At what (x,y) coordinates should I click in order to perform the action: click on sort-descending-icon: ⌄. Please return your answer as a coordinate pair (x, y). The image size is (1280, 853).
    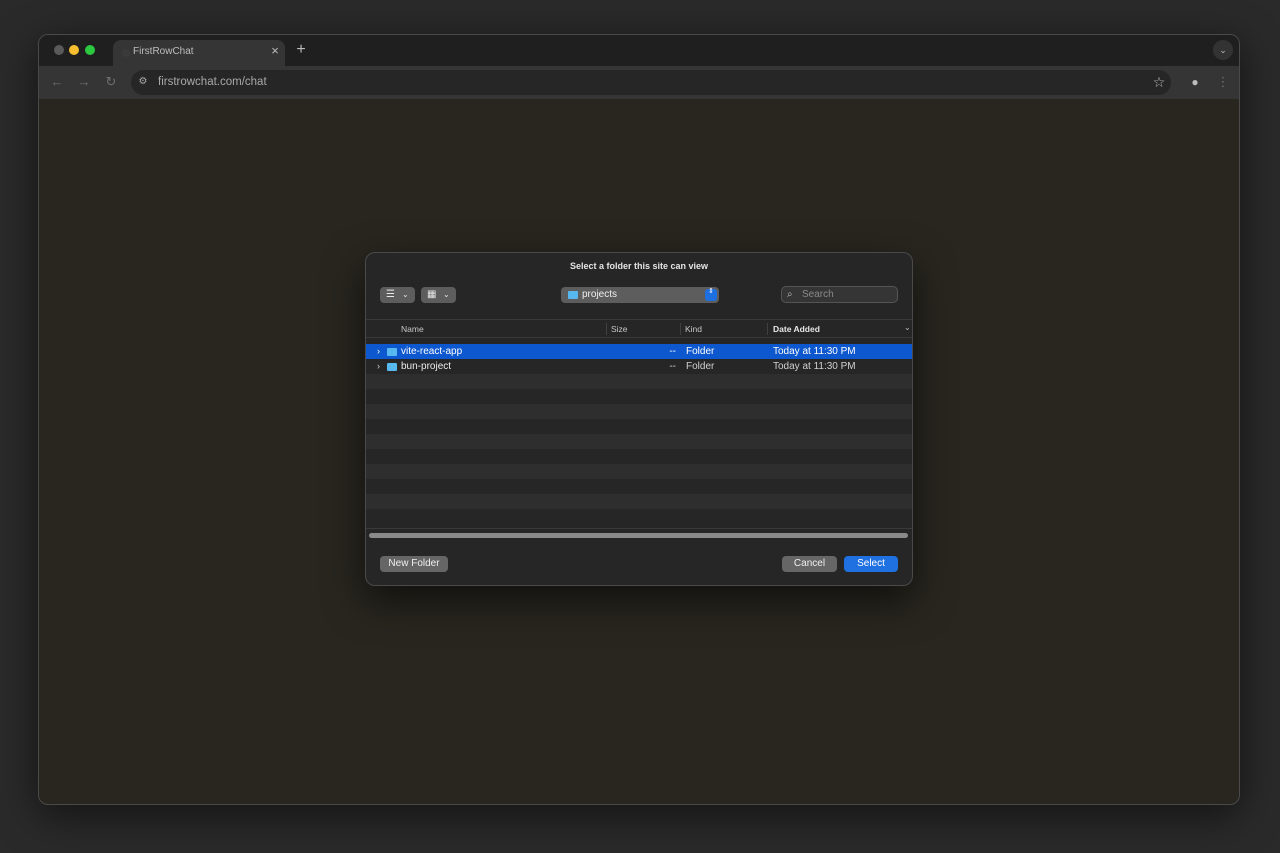
    Looking at the image, I should click on (907, 327).